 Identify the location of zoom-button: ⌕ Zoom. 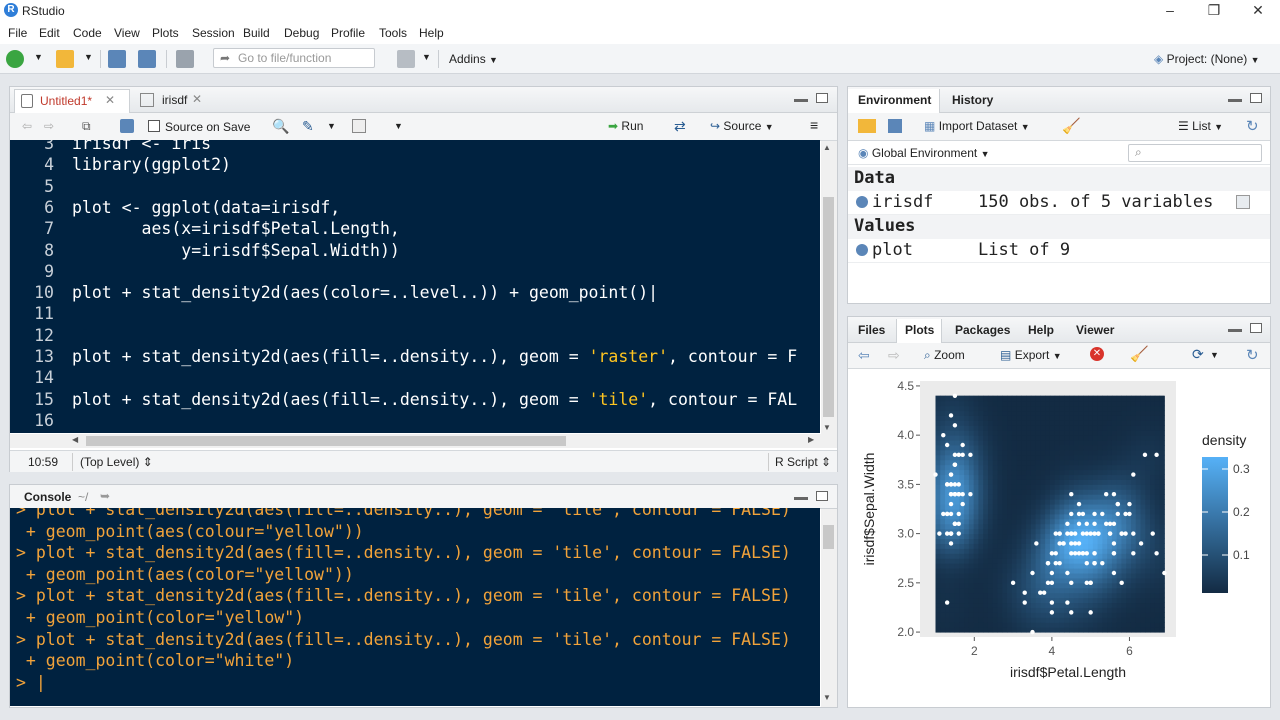
(944, 355).